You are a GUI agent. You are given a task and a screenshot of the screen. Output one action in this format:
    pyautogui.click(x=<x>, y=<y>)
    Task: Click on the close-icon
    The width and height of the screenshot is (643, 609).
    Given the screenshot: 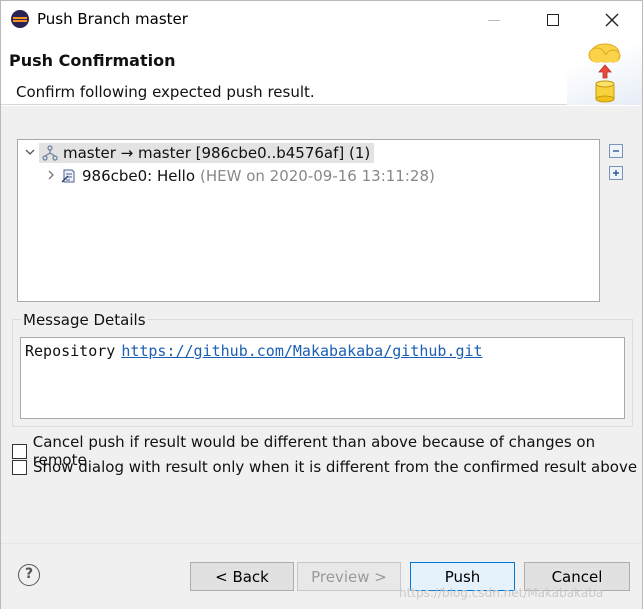 What is the action you would take?
    pyautogui.click(x=612, y=20)
    